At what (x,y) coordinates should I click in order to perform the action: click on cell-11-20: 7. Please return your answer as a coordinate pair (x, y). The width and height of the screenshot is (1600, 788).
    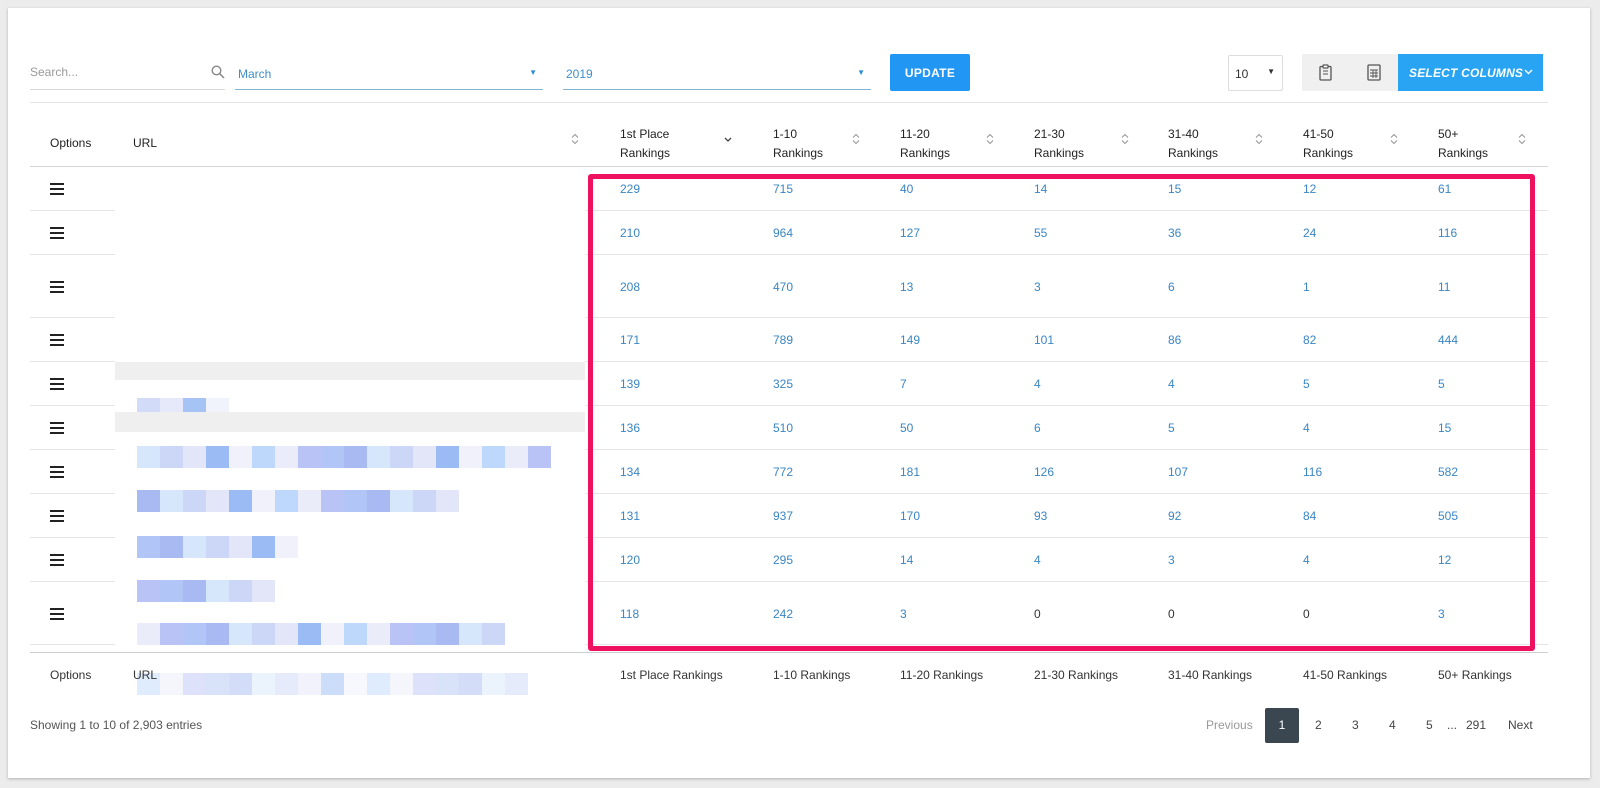
    Looking at the image, I should click on (903, 384).